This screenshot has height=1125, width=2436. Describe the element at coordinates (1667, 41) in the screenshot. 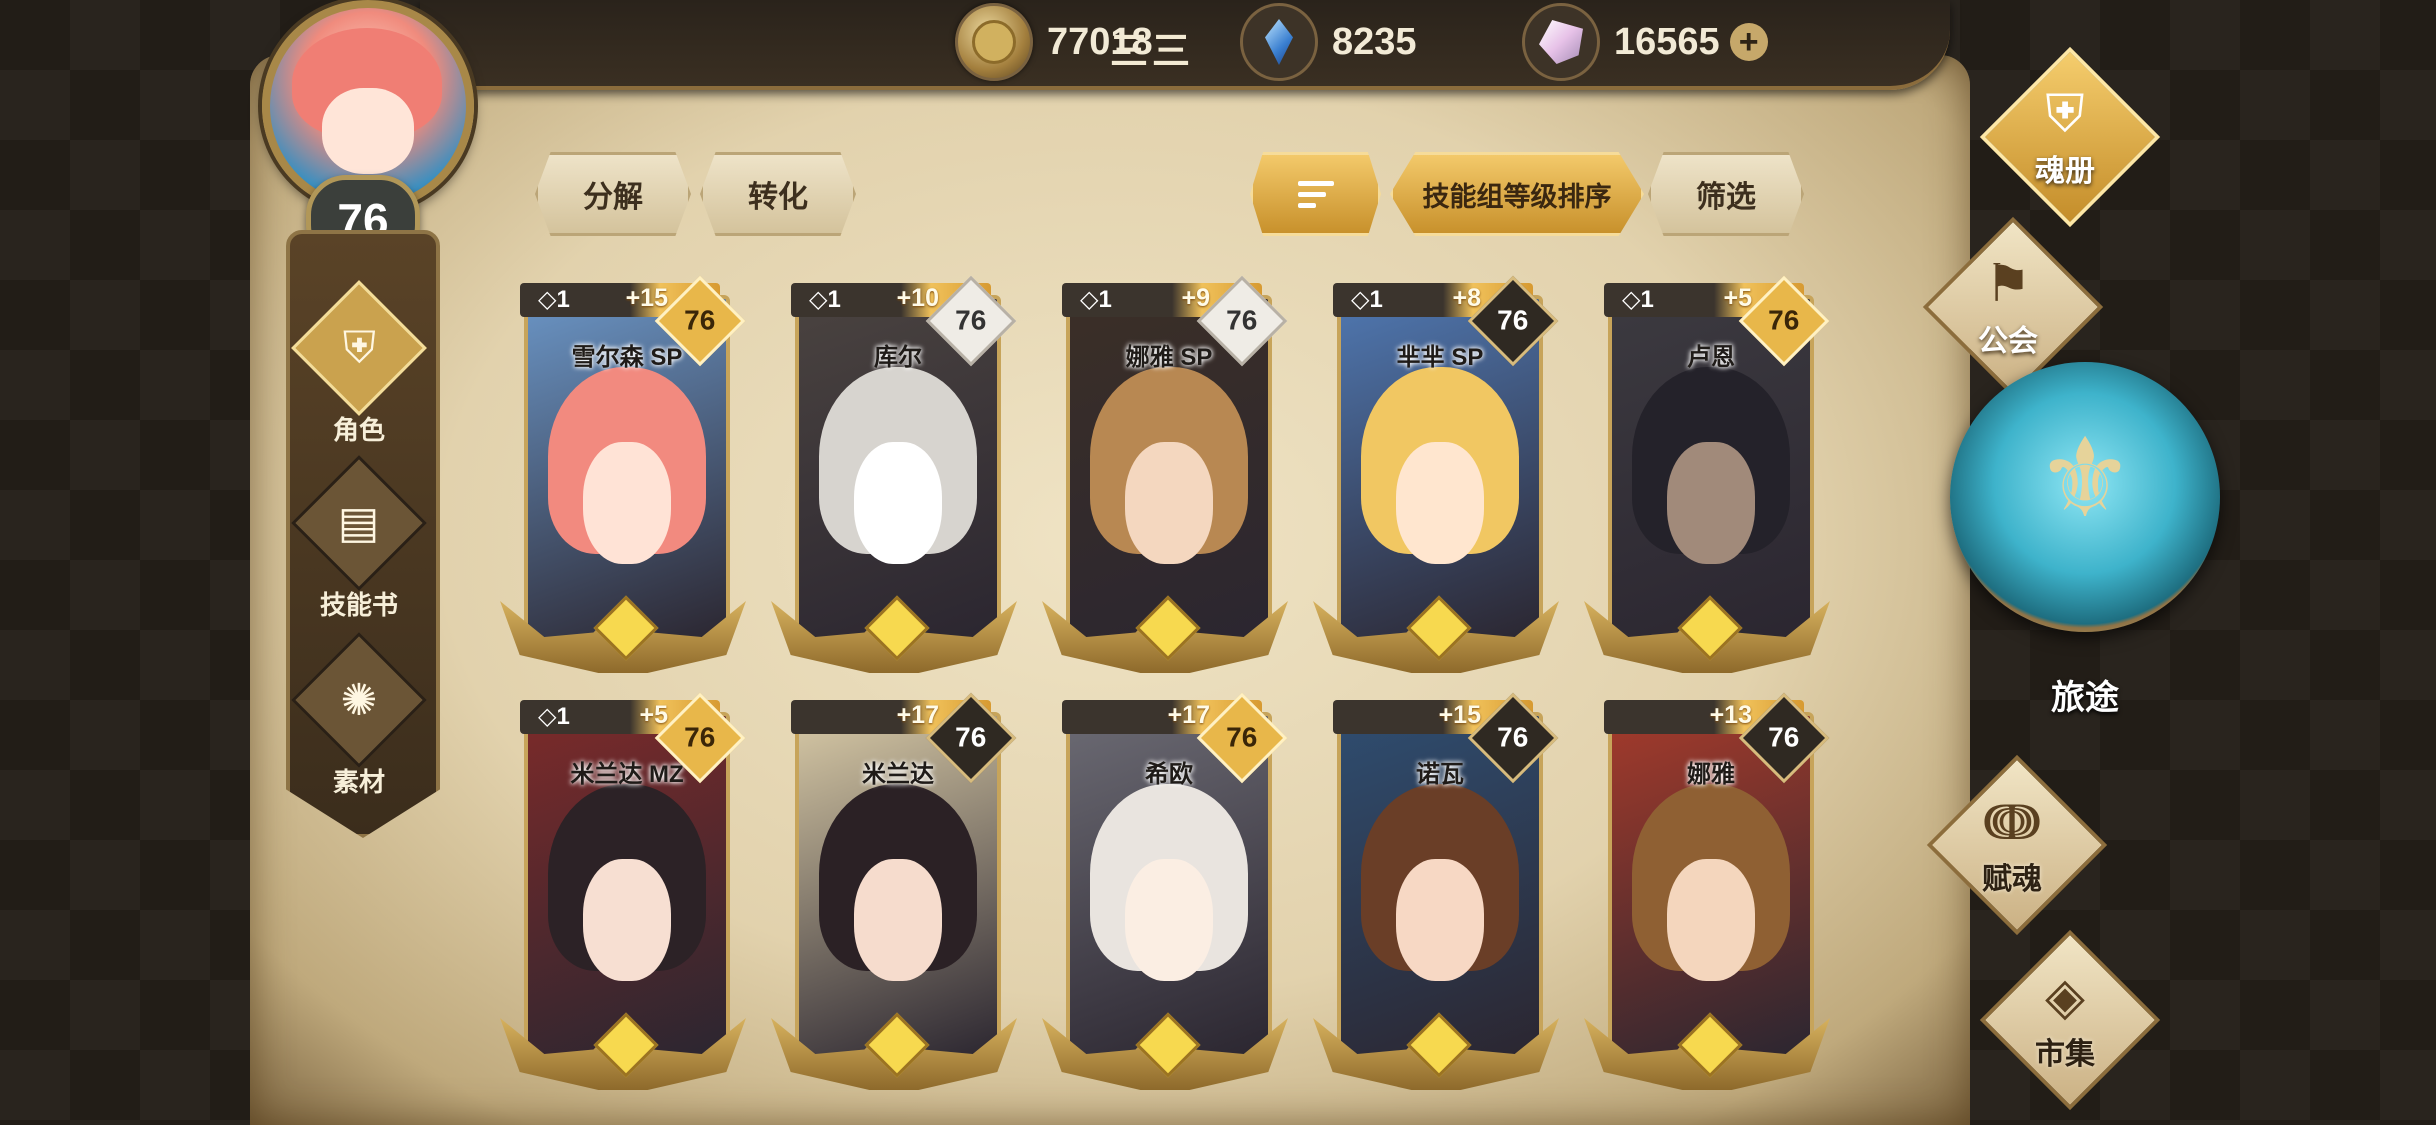

I see `currency-pink-crystal-value: 16565` at that location.